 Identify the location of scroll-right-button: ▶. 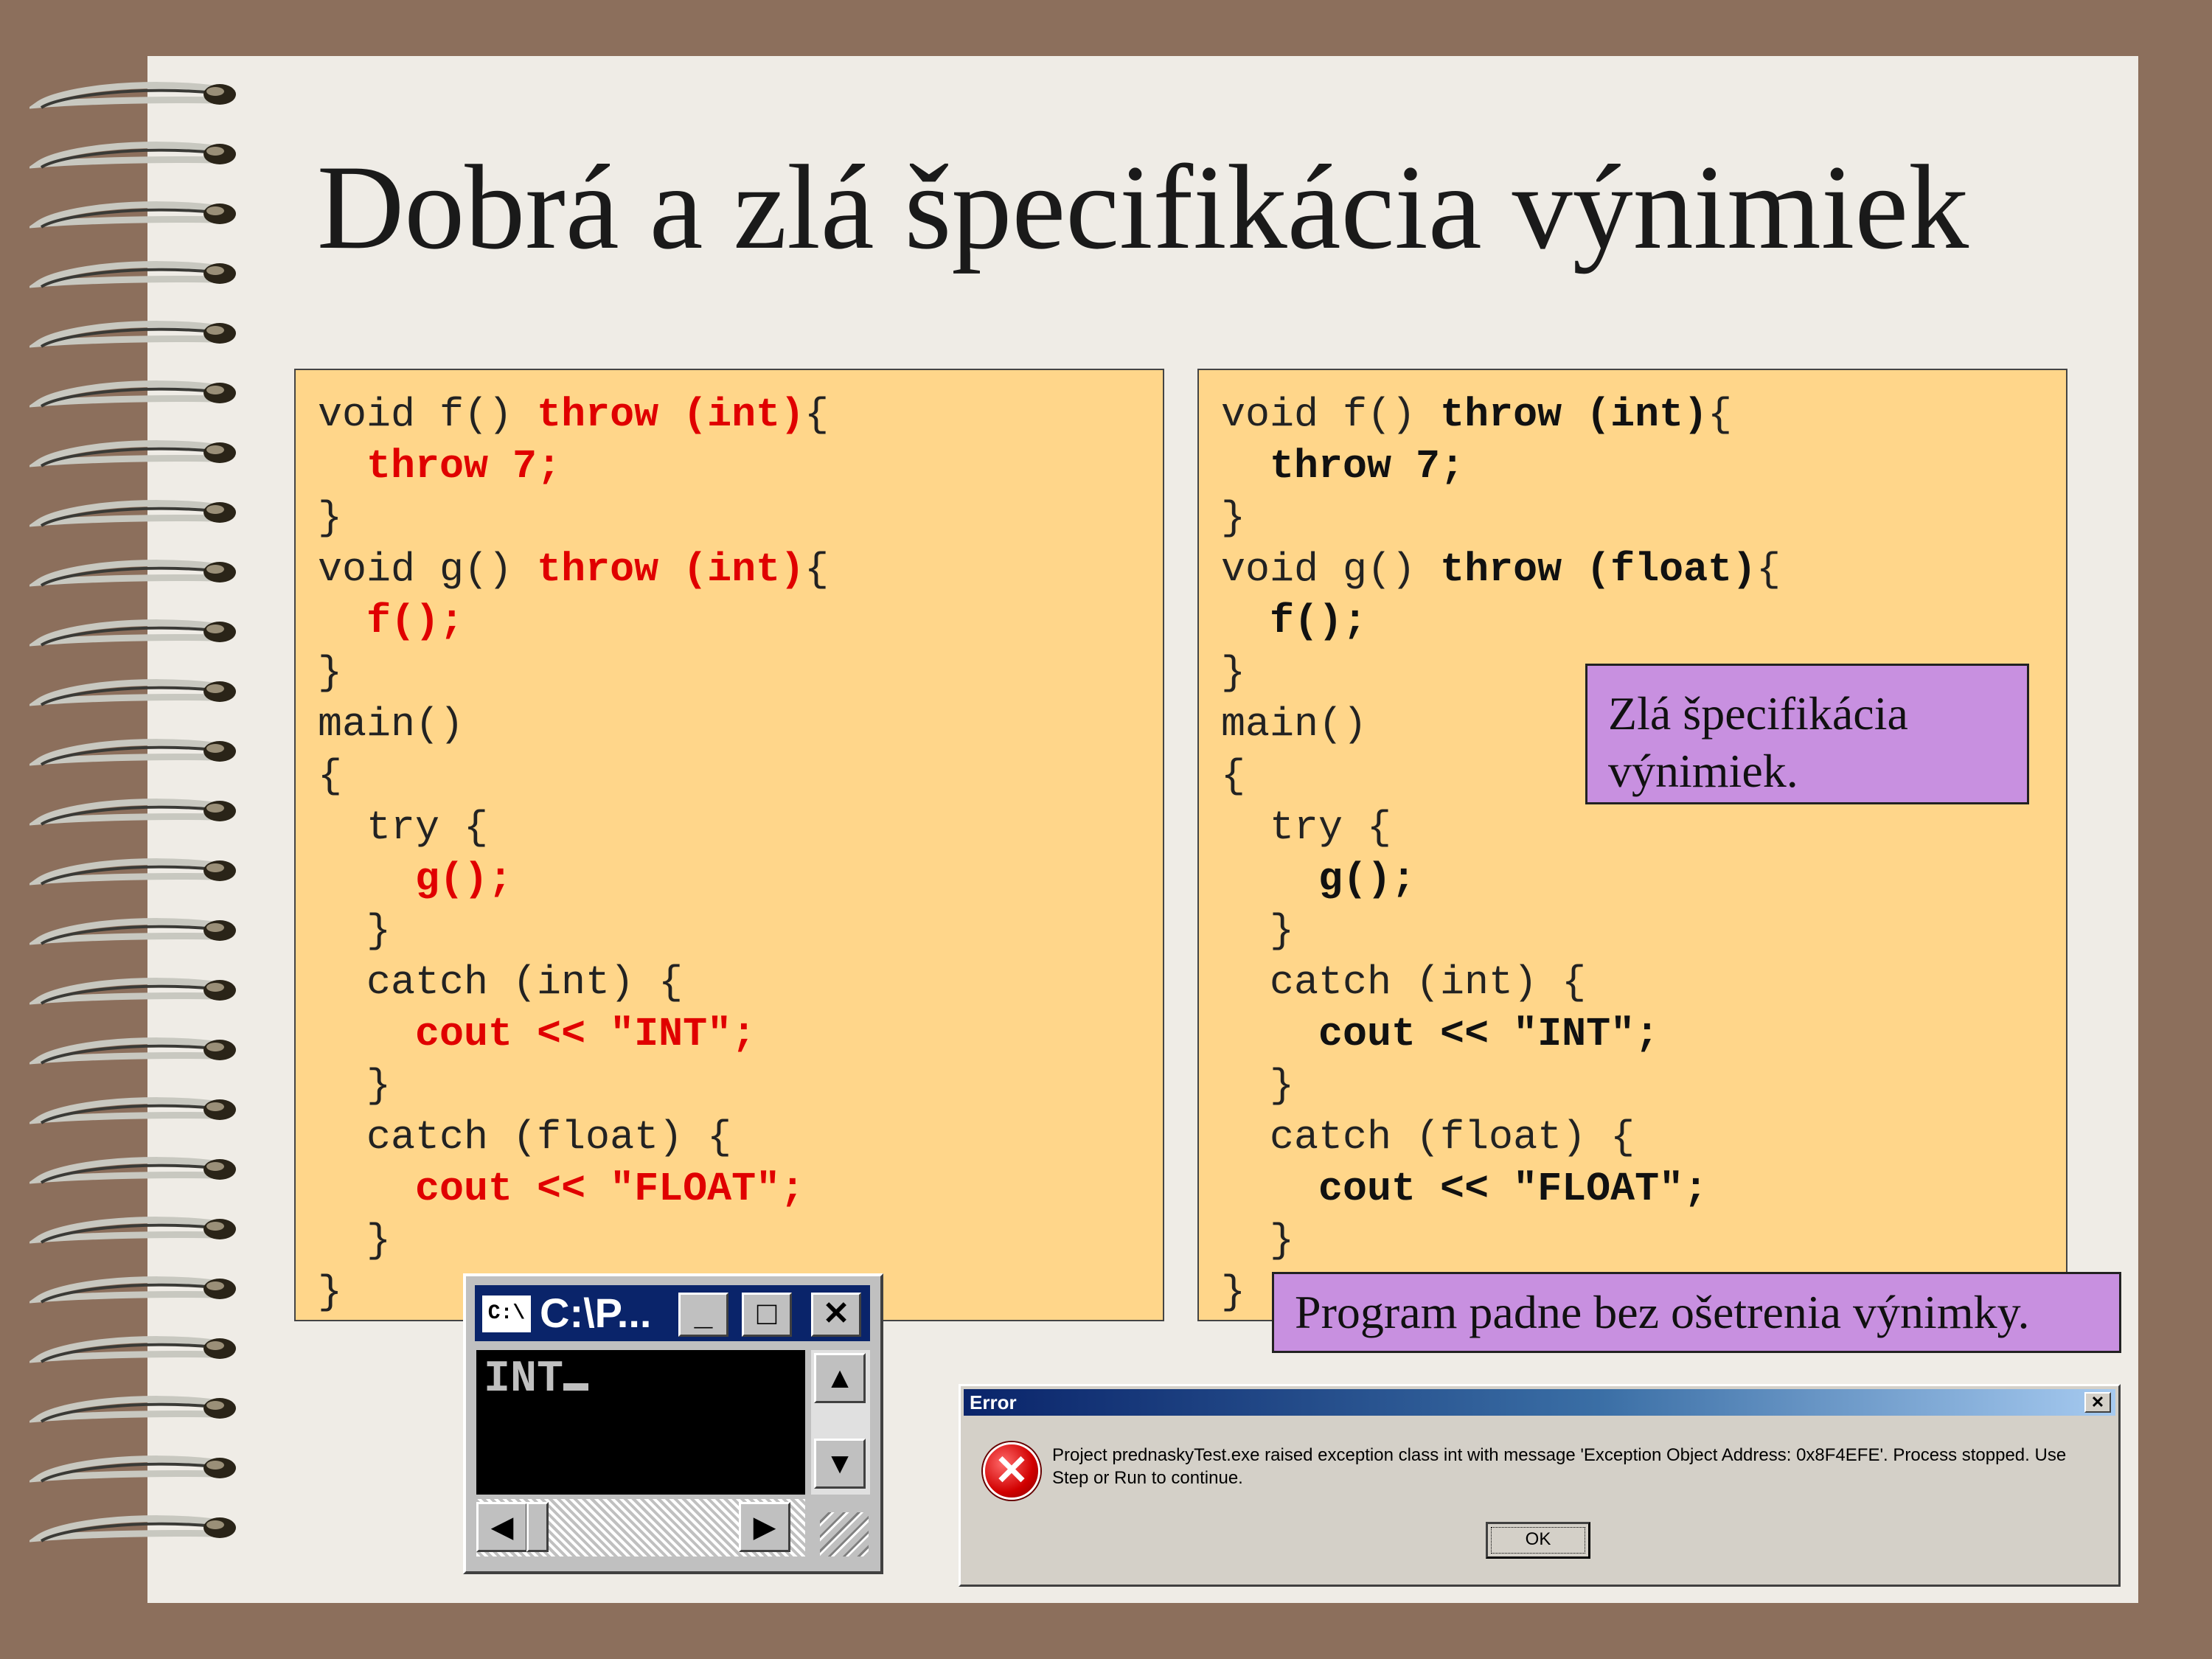
(764, 1527).